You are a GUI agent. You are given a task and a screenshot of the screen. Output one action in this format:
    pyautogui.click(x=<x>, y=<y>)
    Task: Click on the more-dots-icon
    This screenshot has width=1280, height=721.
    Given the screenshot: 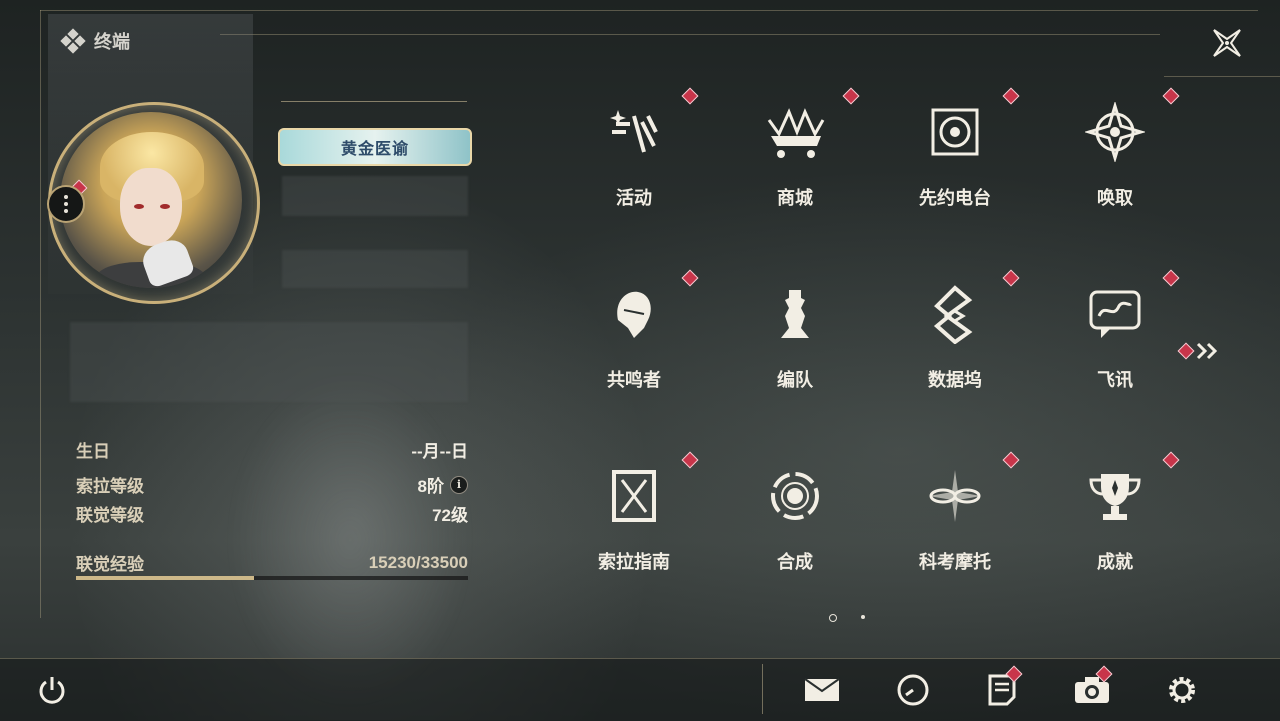 What is the action you would take?
    pyautogui.click(x=66, y=204)
    